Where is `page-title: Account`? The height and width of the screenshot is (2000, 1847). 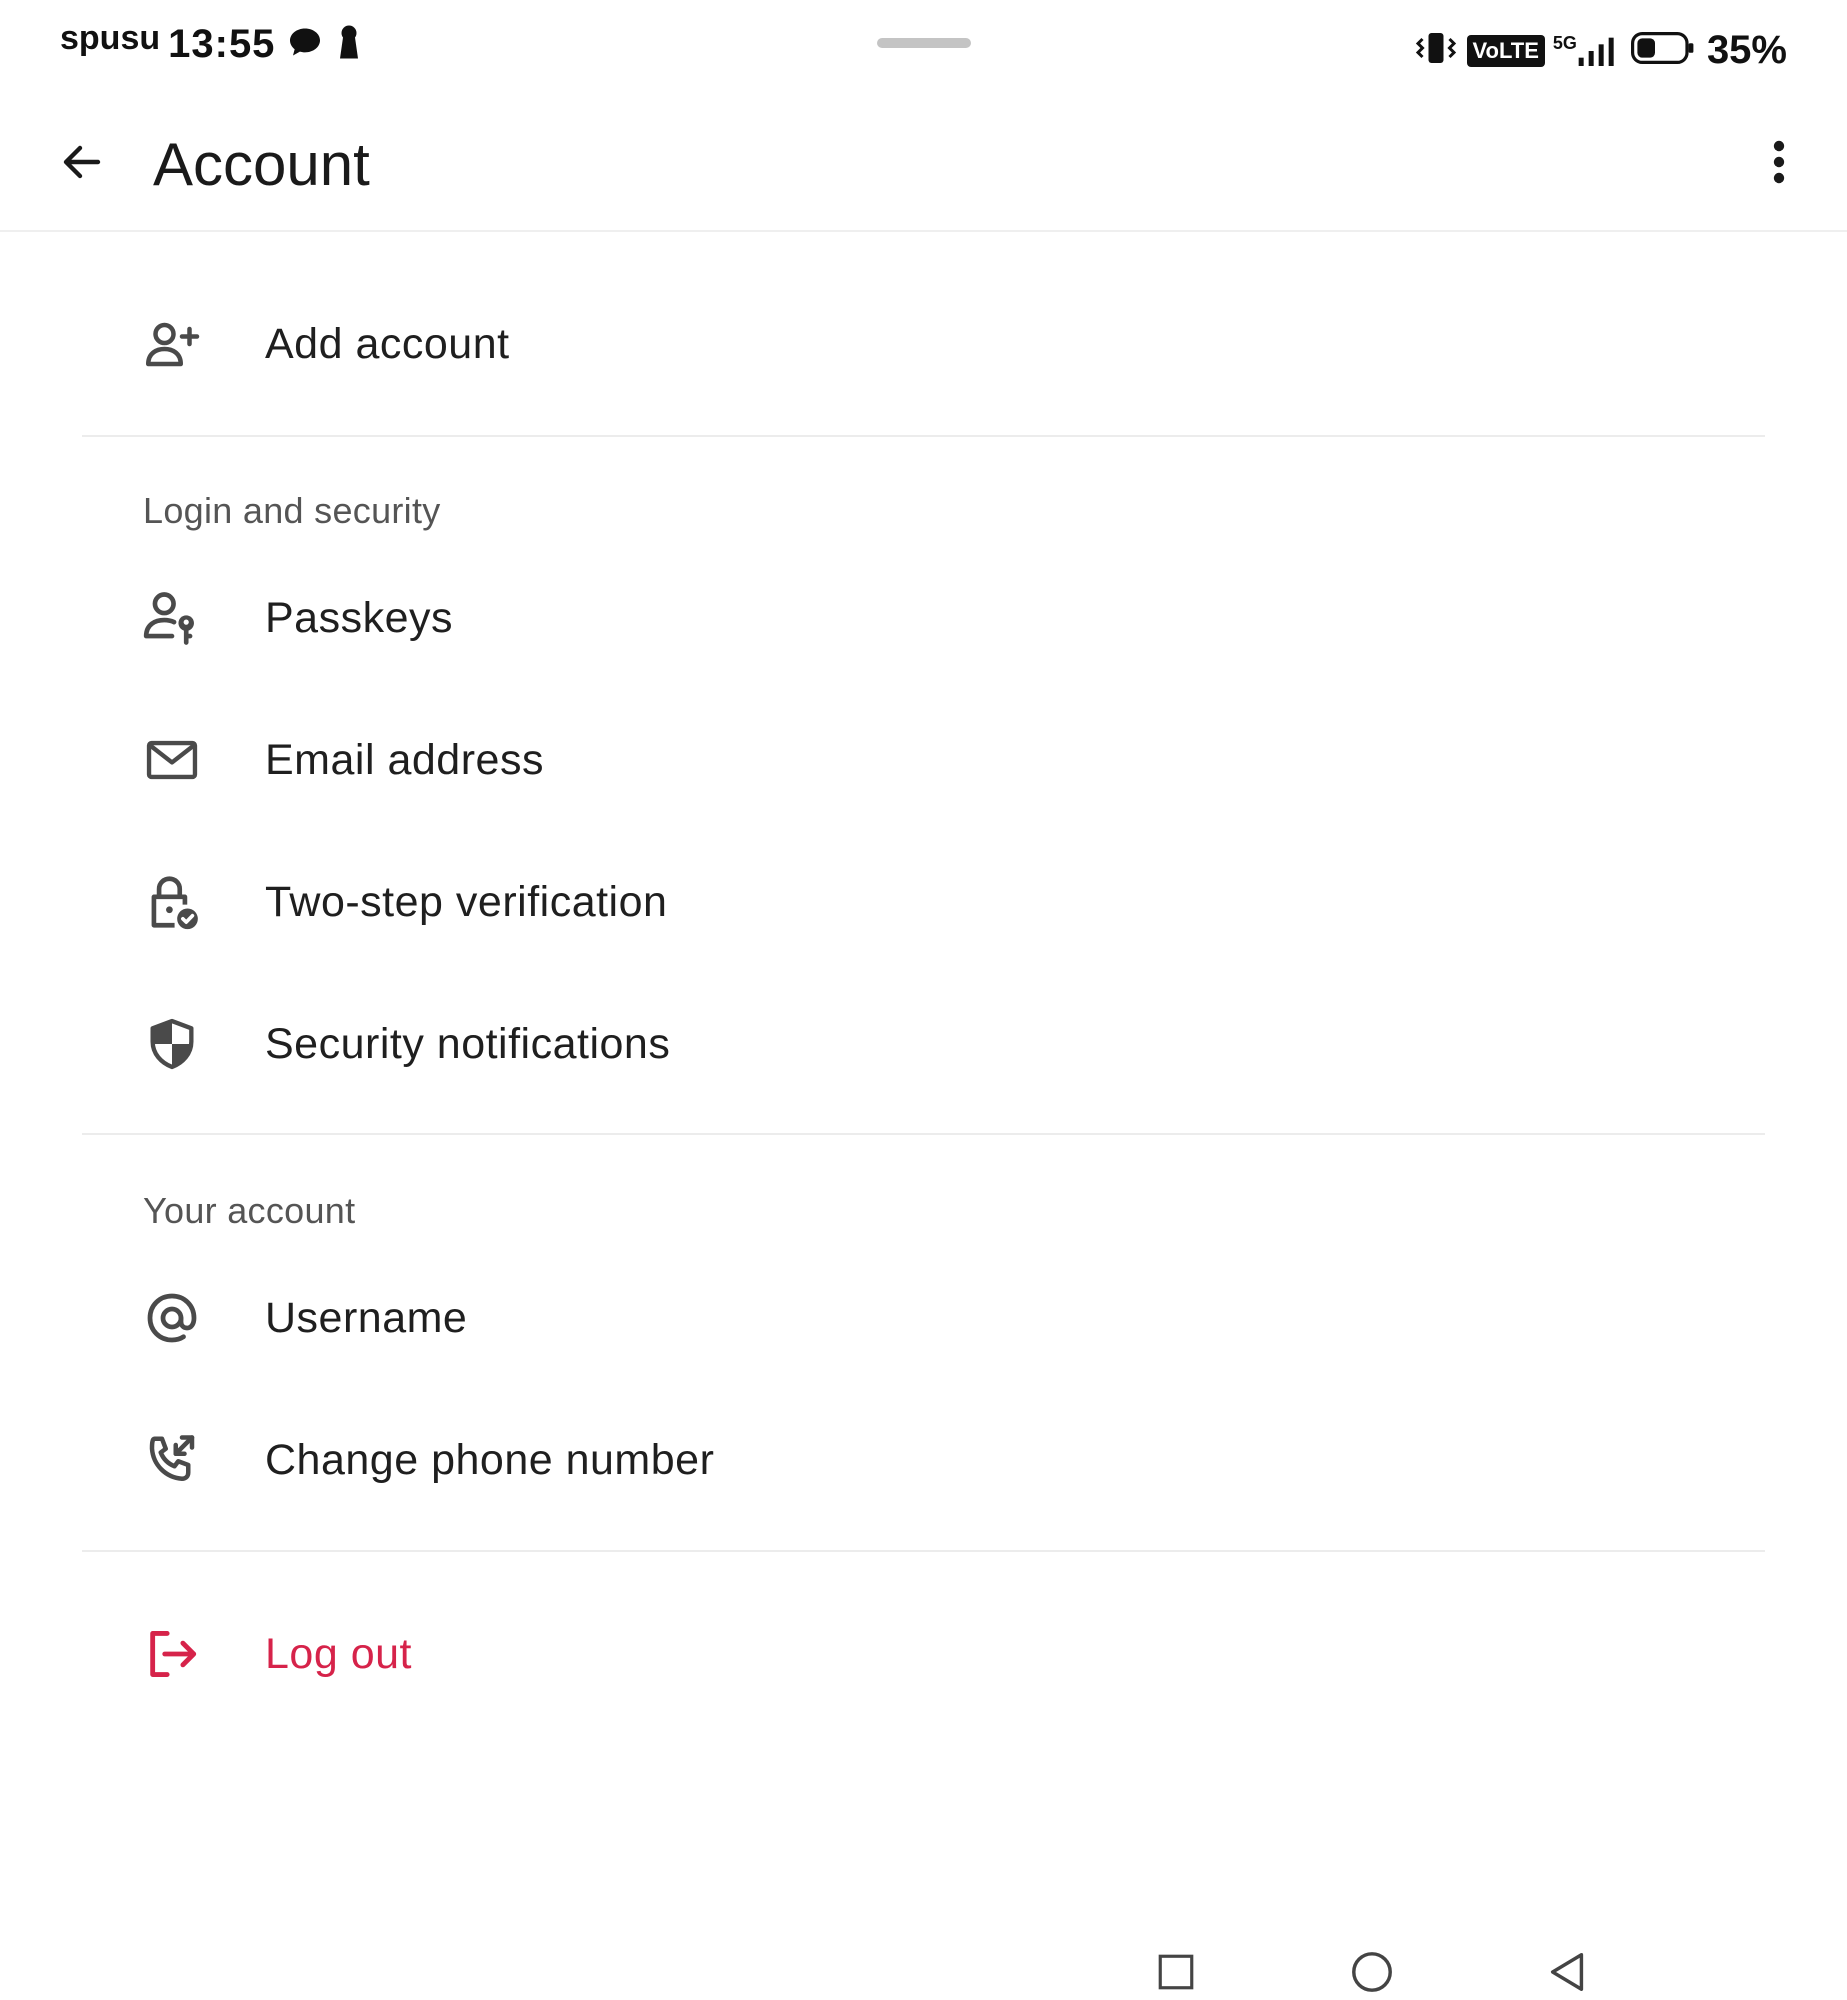
page-title: Account is located at coordinates (261, 164).